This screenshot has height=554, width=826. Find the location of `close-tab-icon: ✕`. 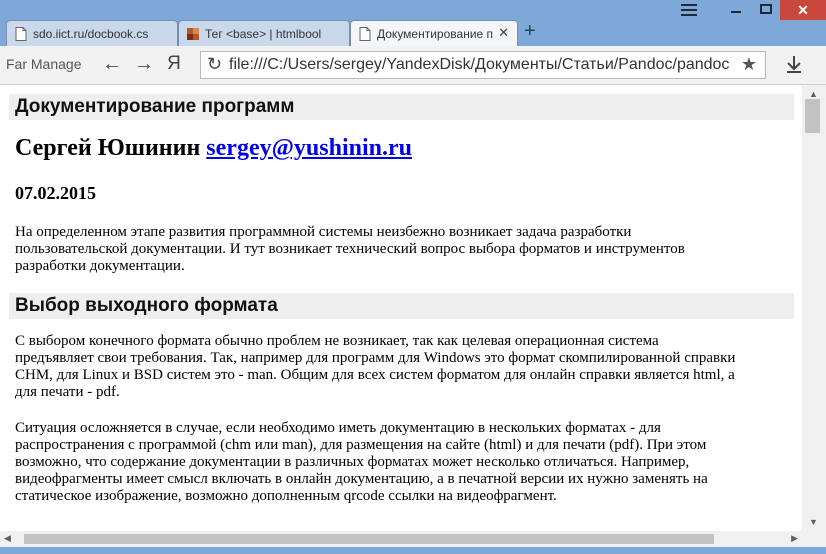

close-tab-icon: ✕ is located at coordinates (503, 33).